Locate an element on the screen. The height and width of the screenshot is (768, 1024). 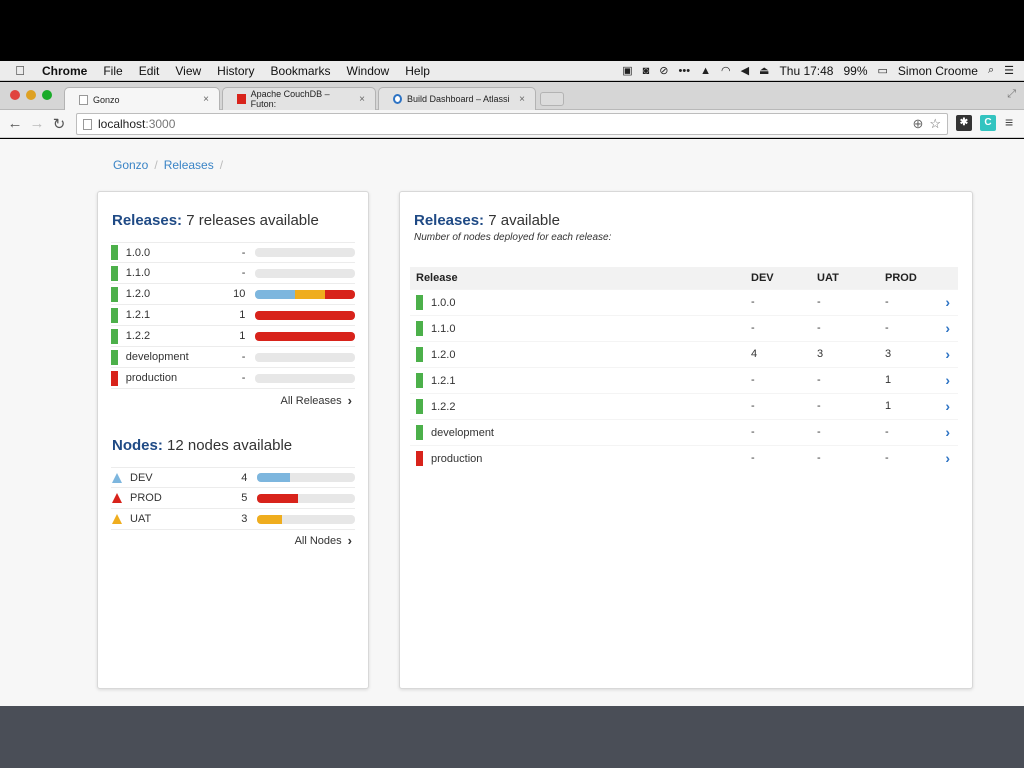
wifi-icon: ◠ is located at coordinates (726, 70).